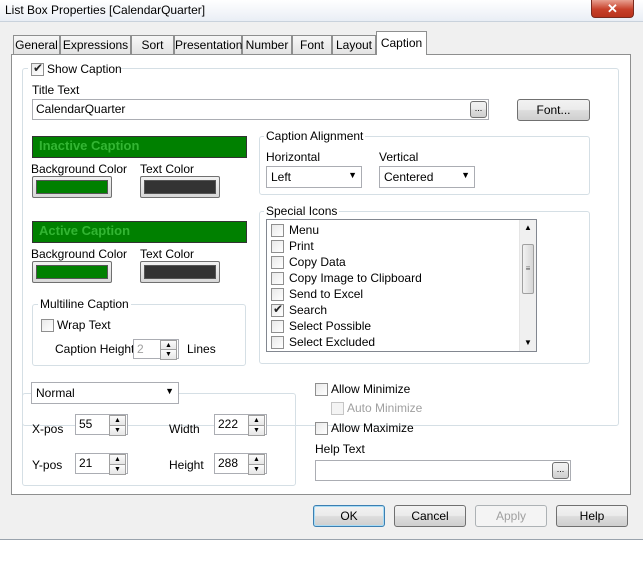 The height and width of the screenshot is (561, 643). Describe the element at coordinates (184, 429) in the screenshot. I see `width-label: Width` at that location.